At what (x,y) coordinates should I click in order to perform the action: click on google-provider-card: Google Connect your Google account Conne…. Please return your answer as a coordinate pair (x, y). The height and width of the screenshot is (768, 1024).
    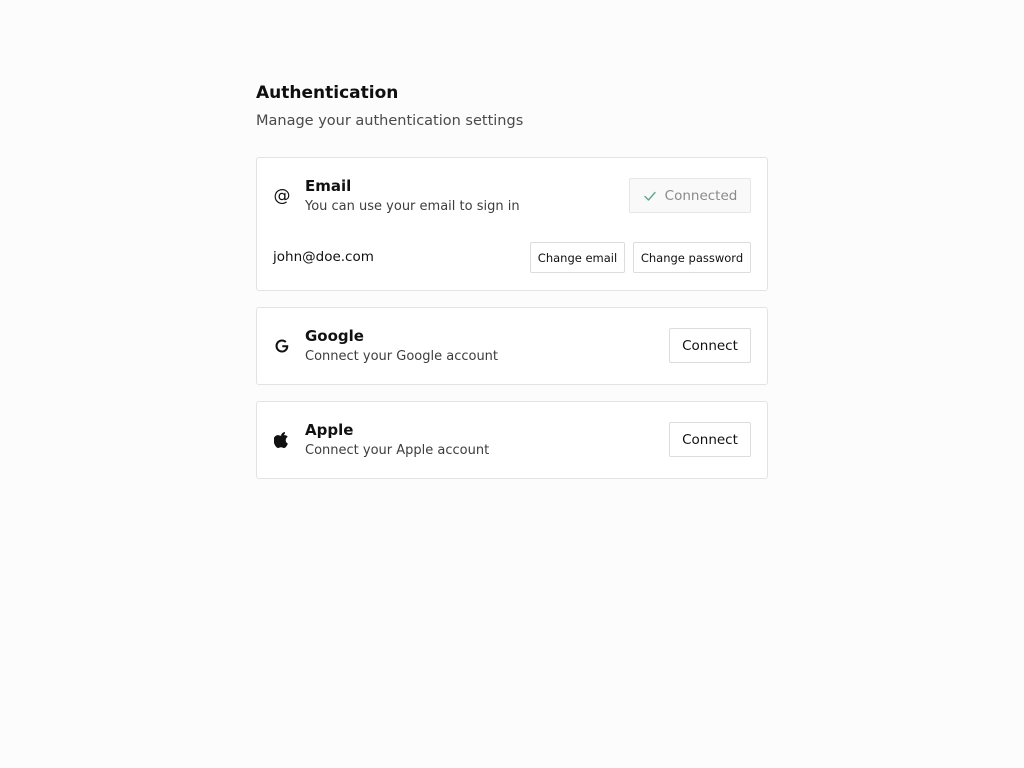
    Looking at the image, I should click on (512, 346).